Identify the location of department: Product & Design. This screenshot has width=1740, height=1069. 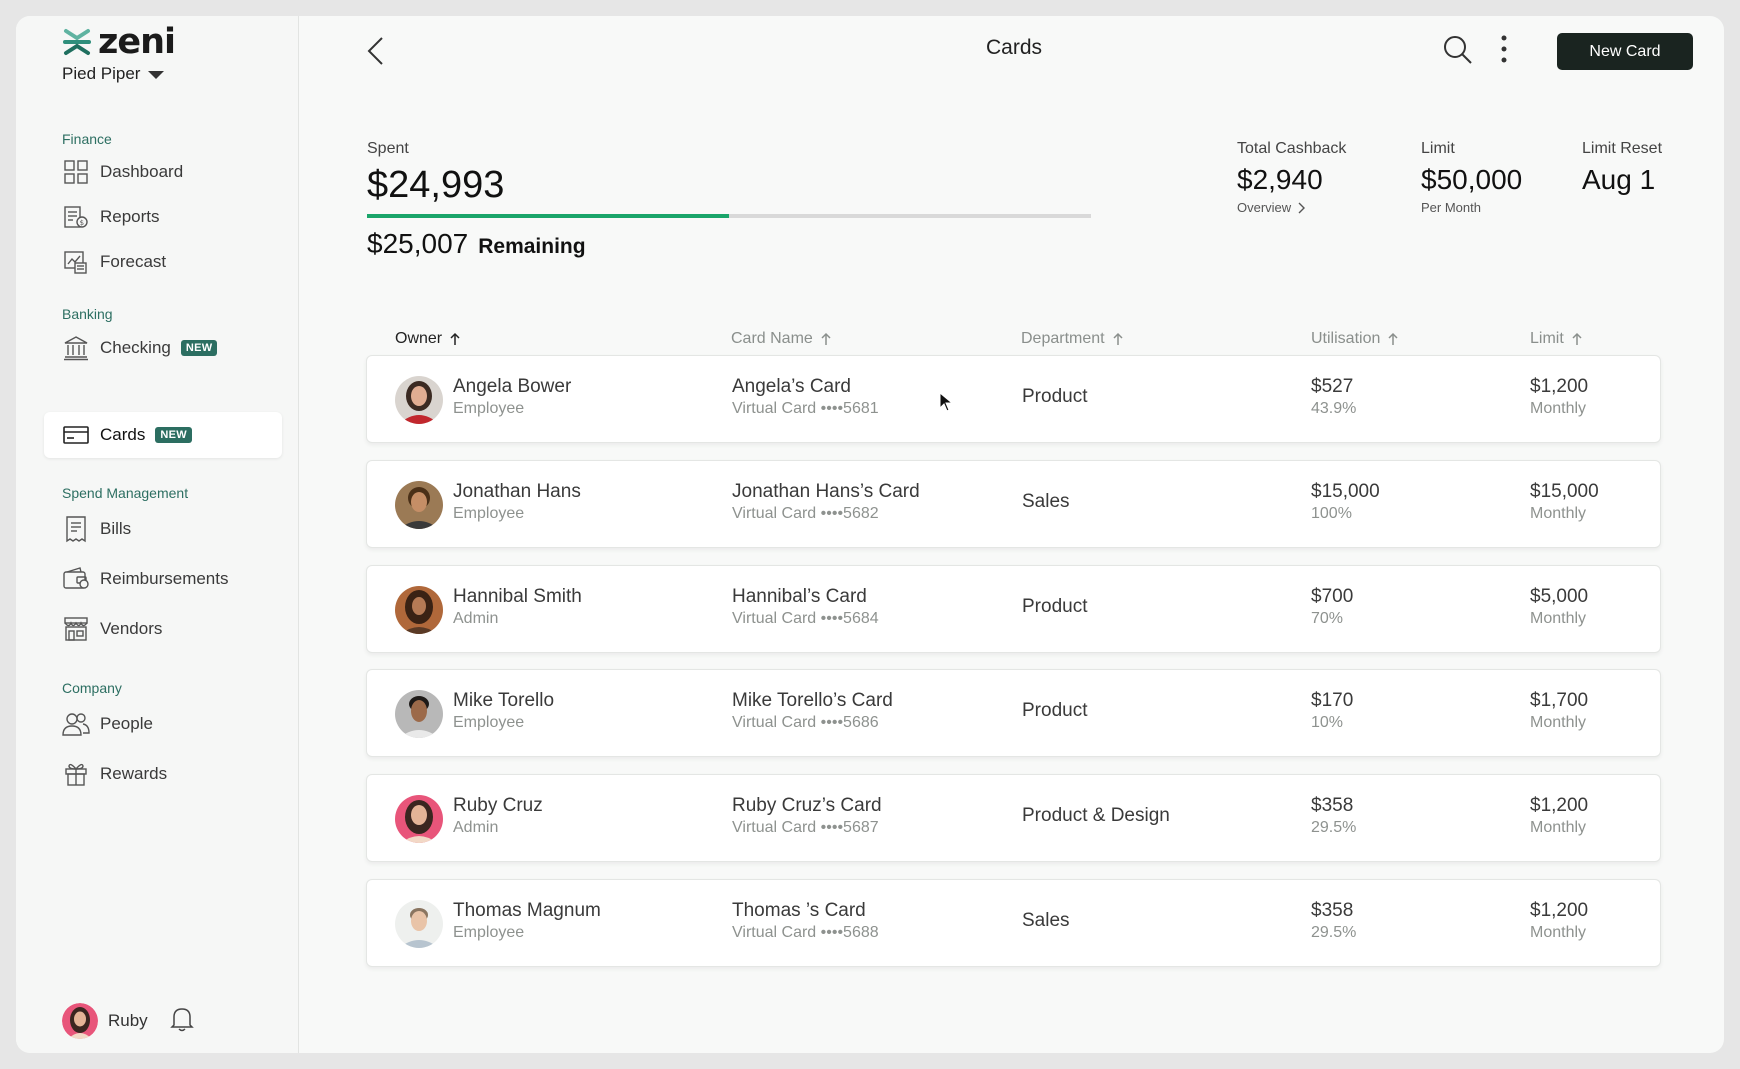
(1096, 815).